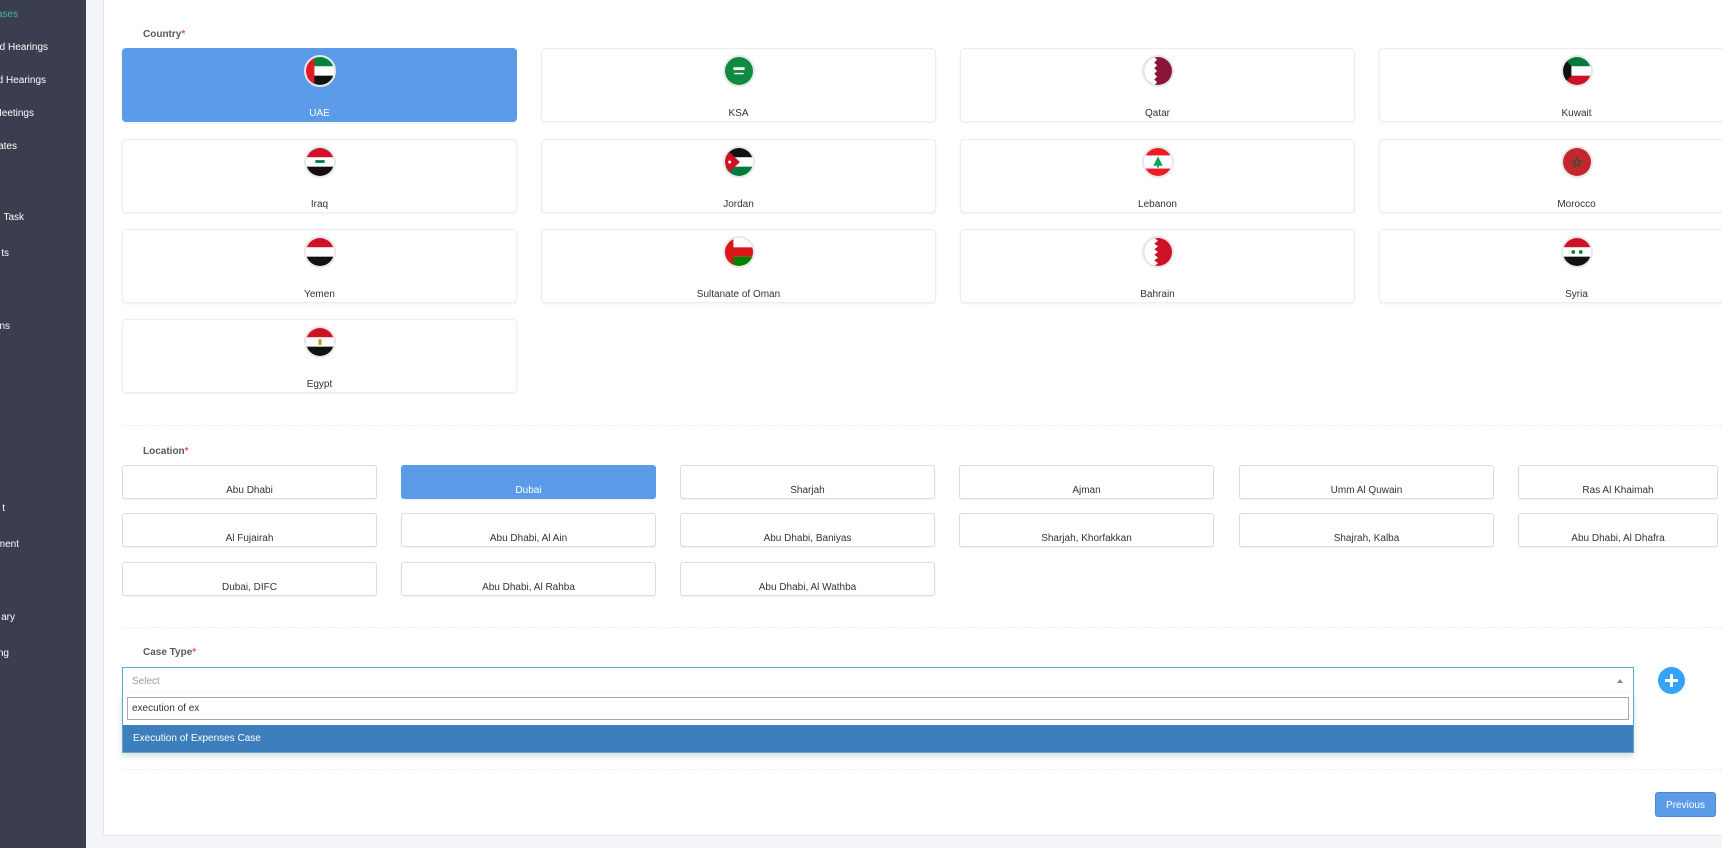  I want to click on country-card-iraq: Iraq, so click(319, 176).